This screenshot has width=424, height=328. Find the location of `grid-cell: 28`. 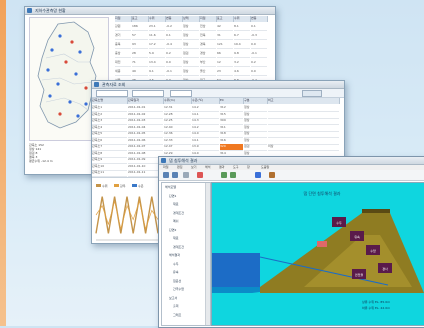

grid-cell: 28 is located at coordinates (140, 54).